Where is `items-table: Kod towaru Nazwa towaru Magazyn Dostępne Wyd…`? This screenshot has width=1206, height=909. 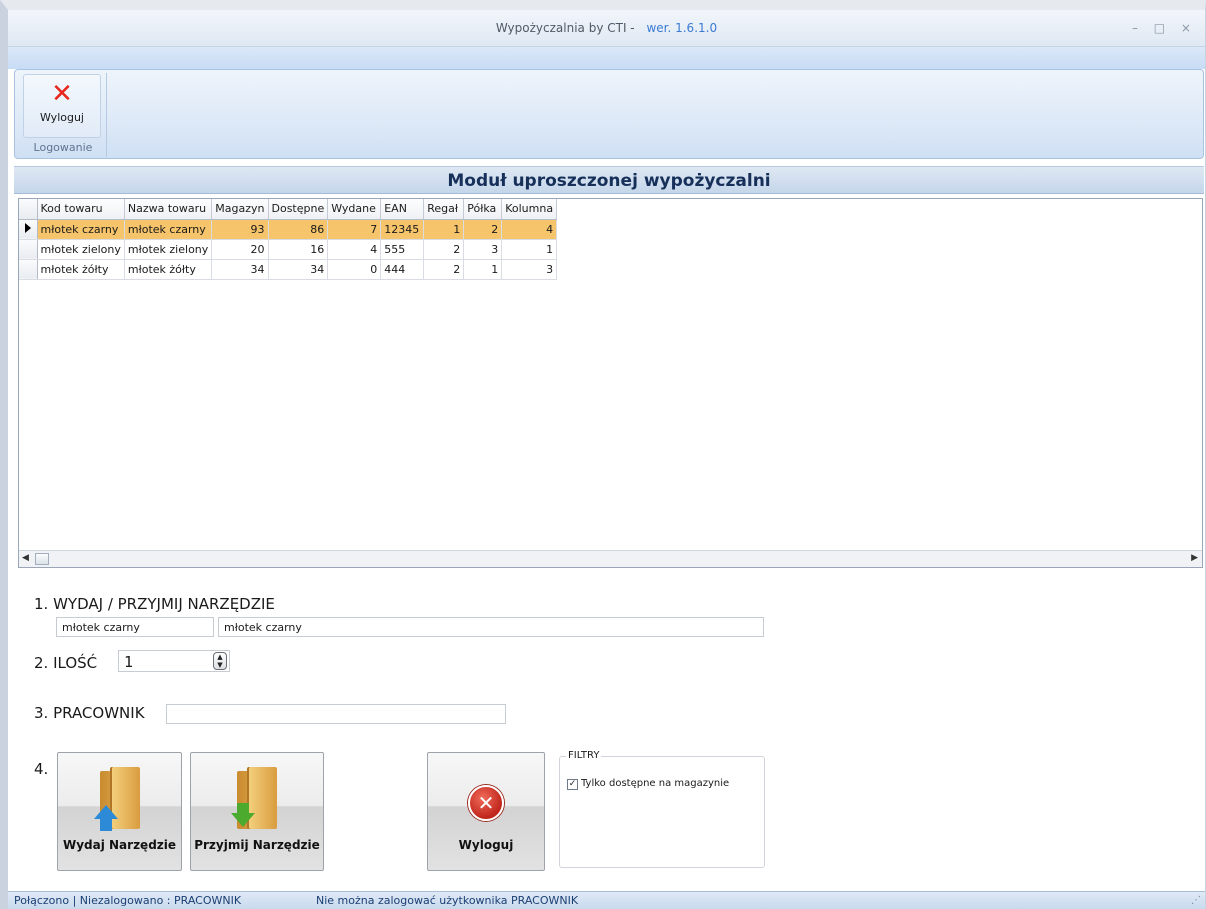 items-table: Kod towaru Nazwa towaru Magazyn Dostępne Wyd… is located at coordinates (288, 239).